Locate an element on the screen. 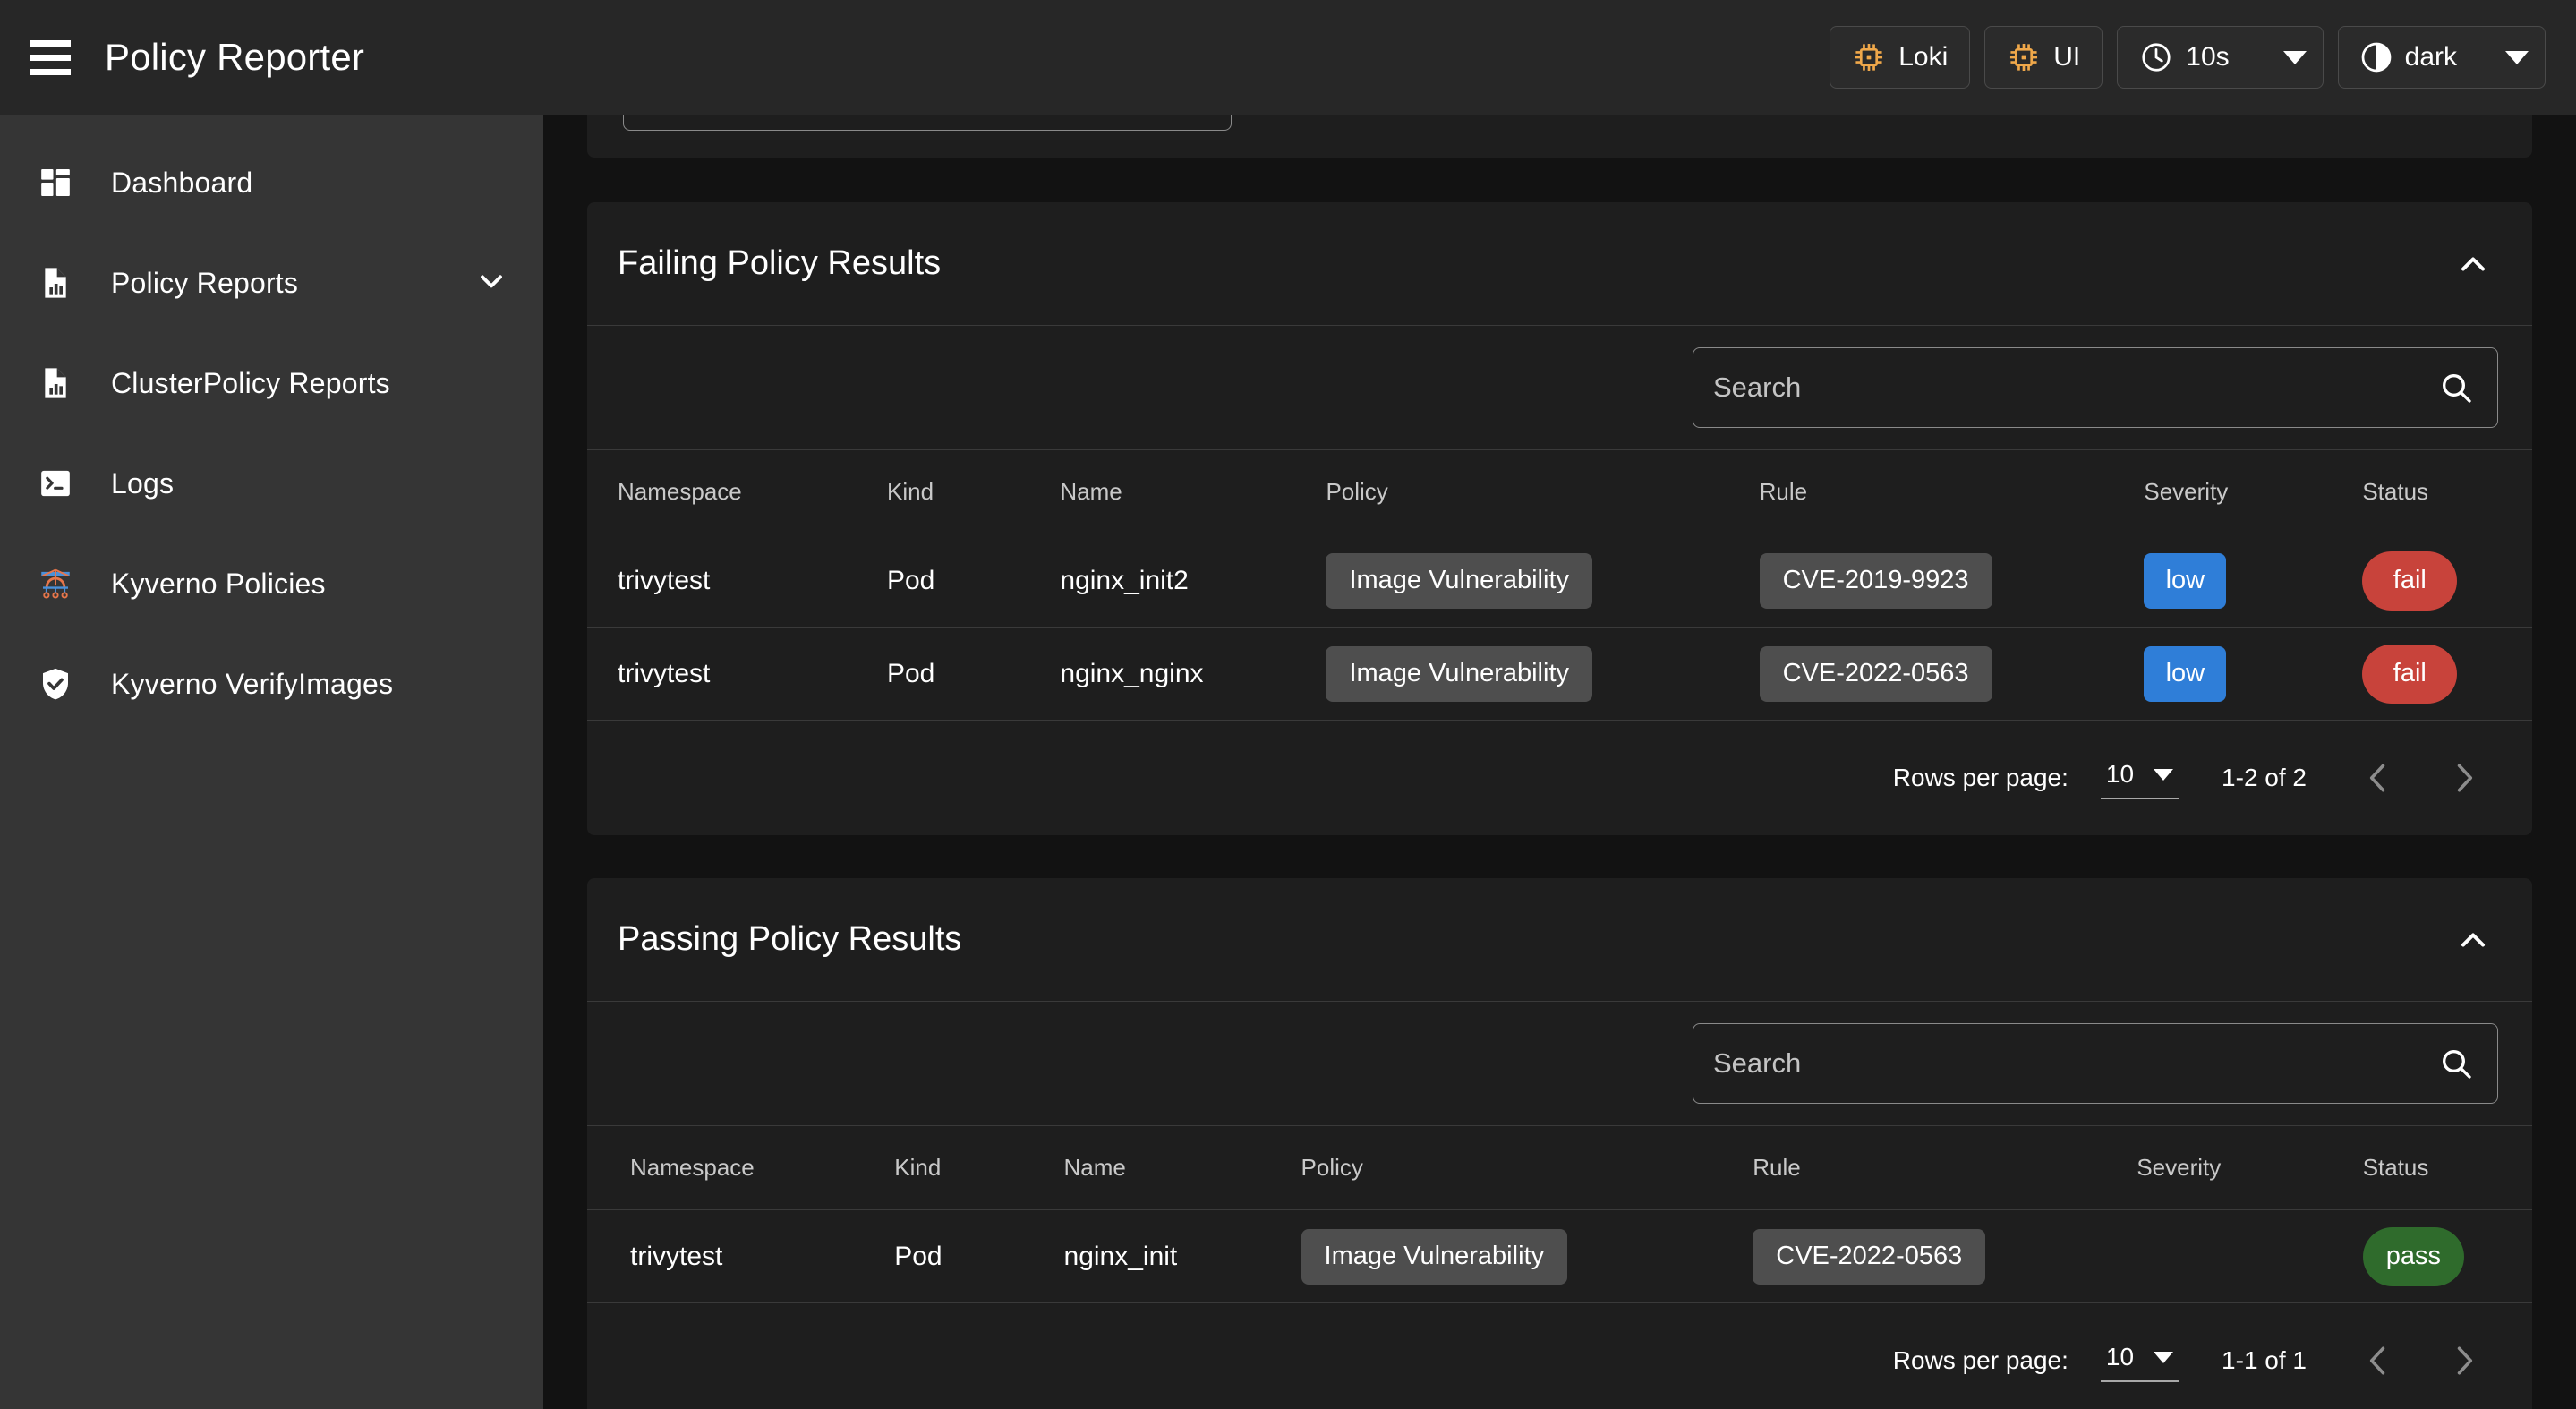 The width and height of the screenshot is (2576, 1409). refresh-interval-select: 10s is located at coordinates (2220, 58).